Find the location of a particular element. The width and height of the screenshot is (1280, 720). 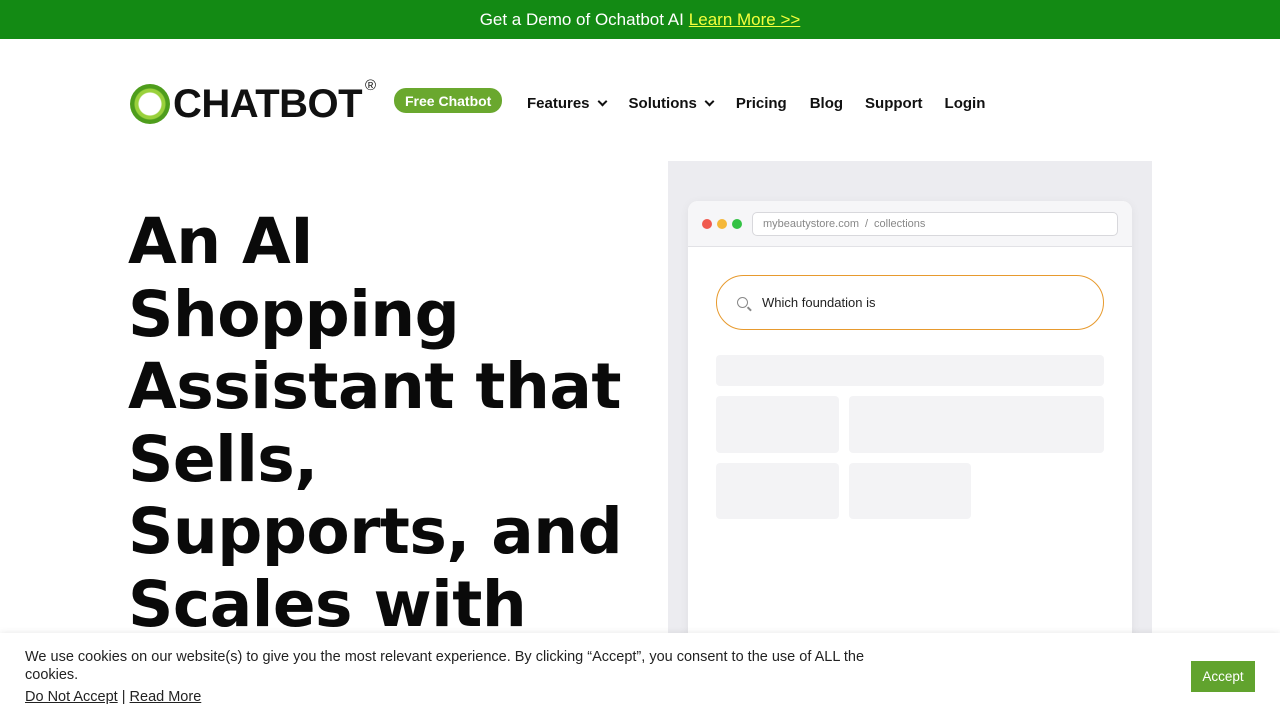

nav-item-pricing: Pricing is located at coordinates (761, 103).